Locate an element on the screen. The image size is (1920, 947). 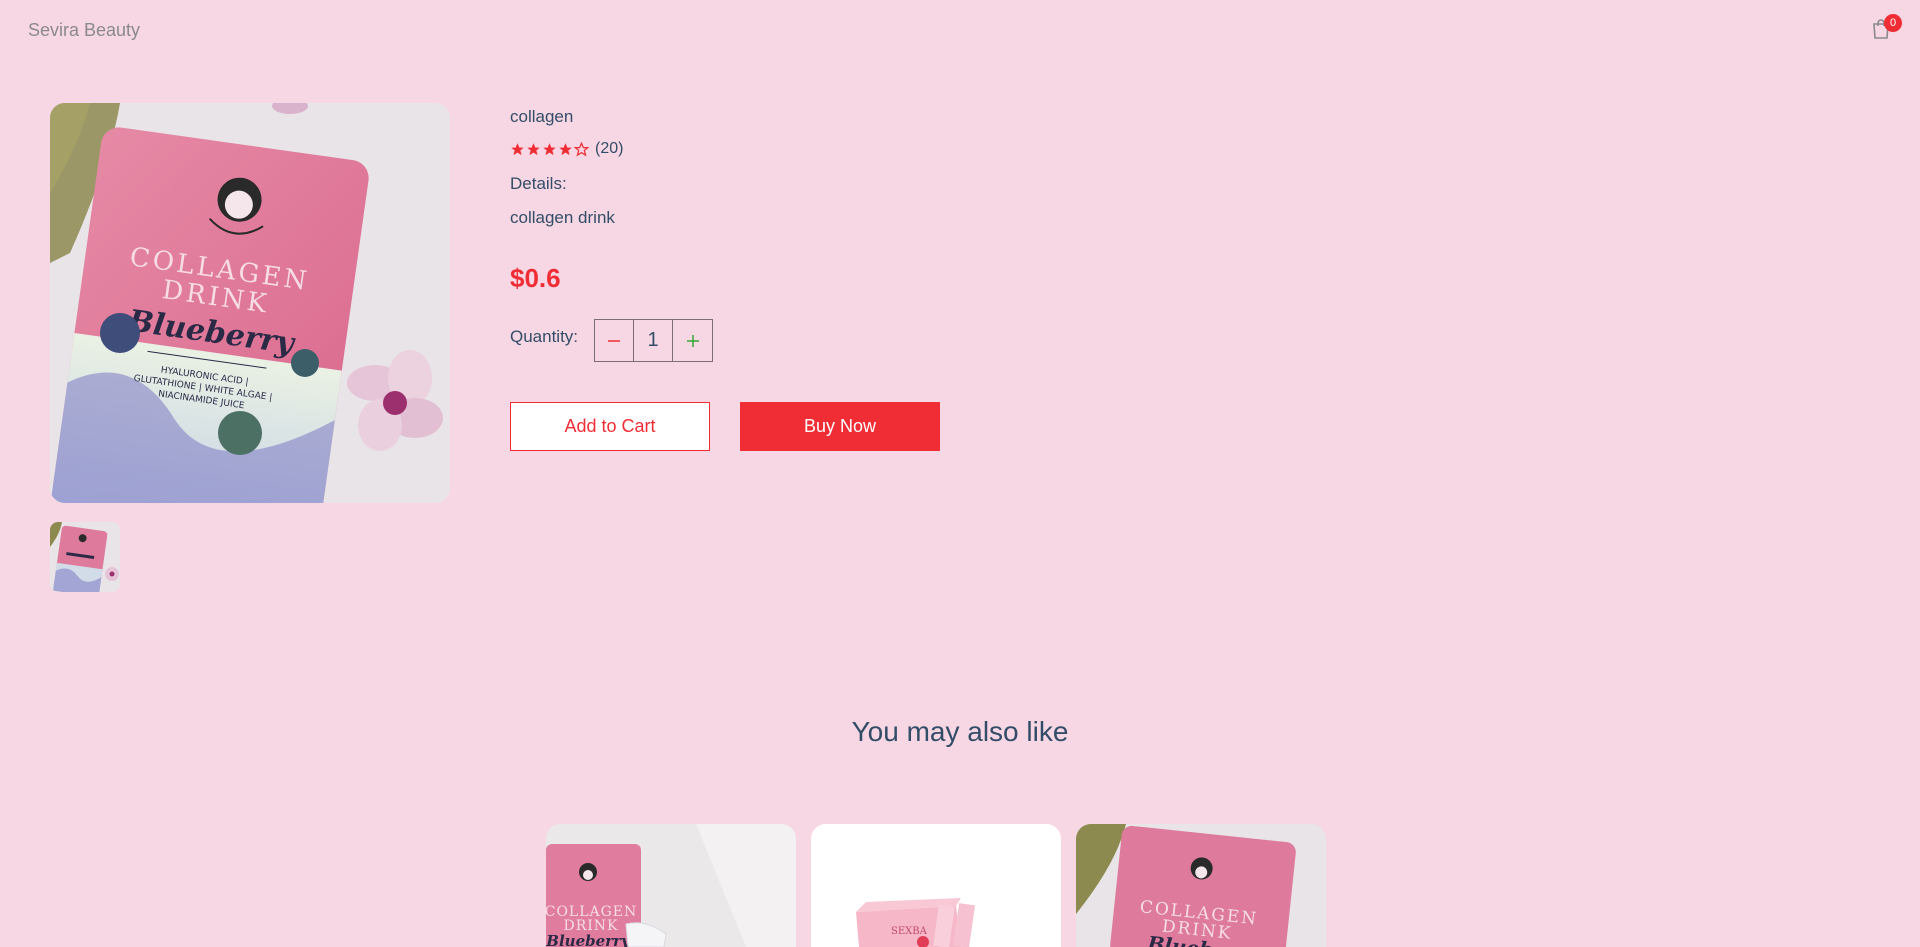
minus-icon is located at coordinates (614, 340).